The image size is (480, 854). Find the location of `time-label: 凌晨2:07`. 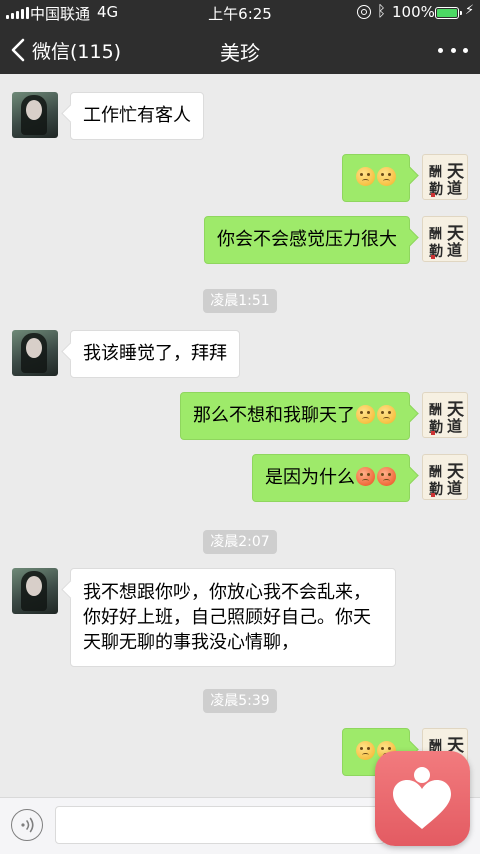

time-label: 凌晨2:07 is located at coordinates (240, 542).